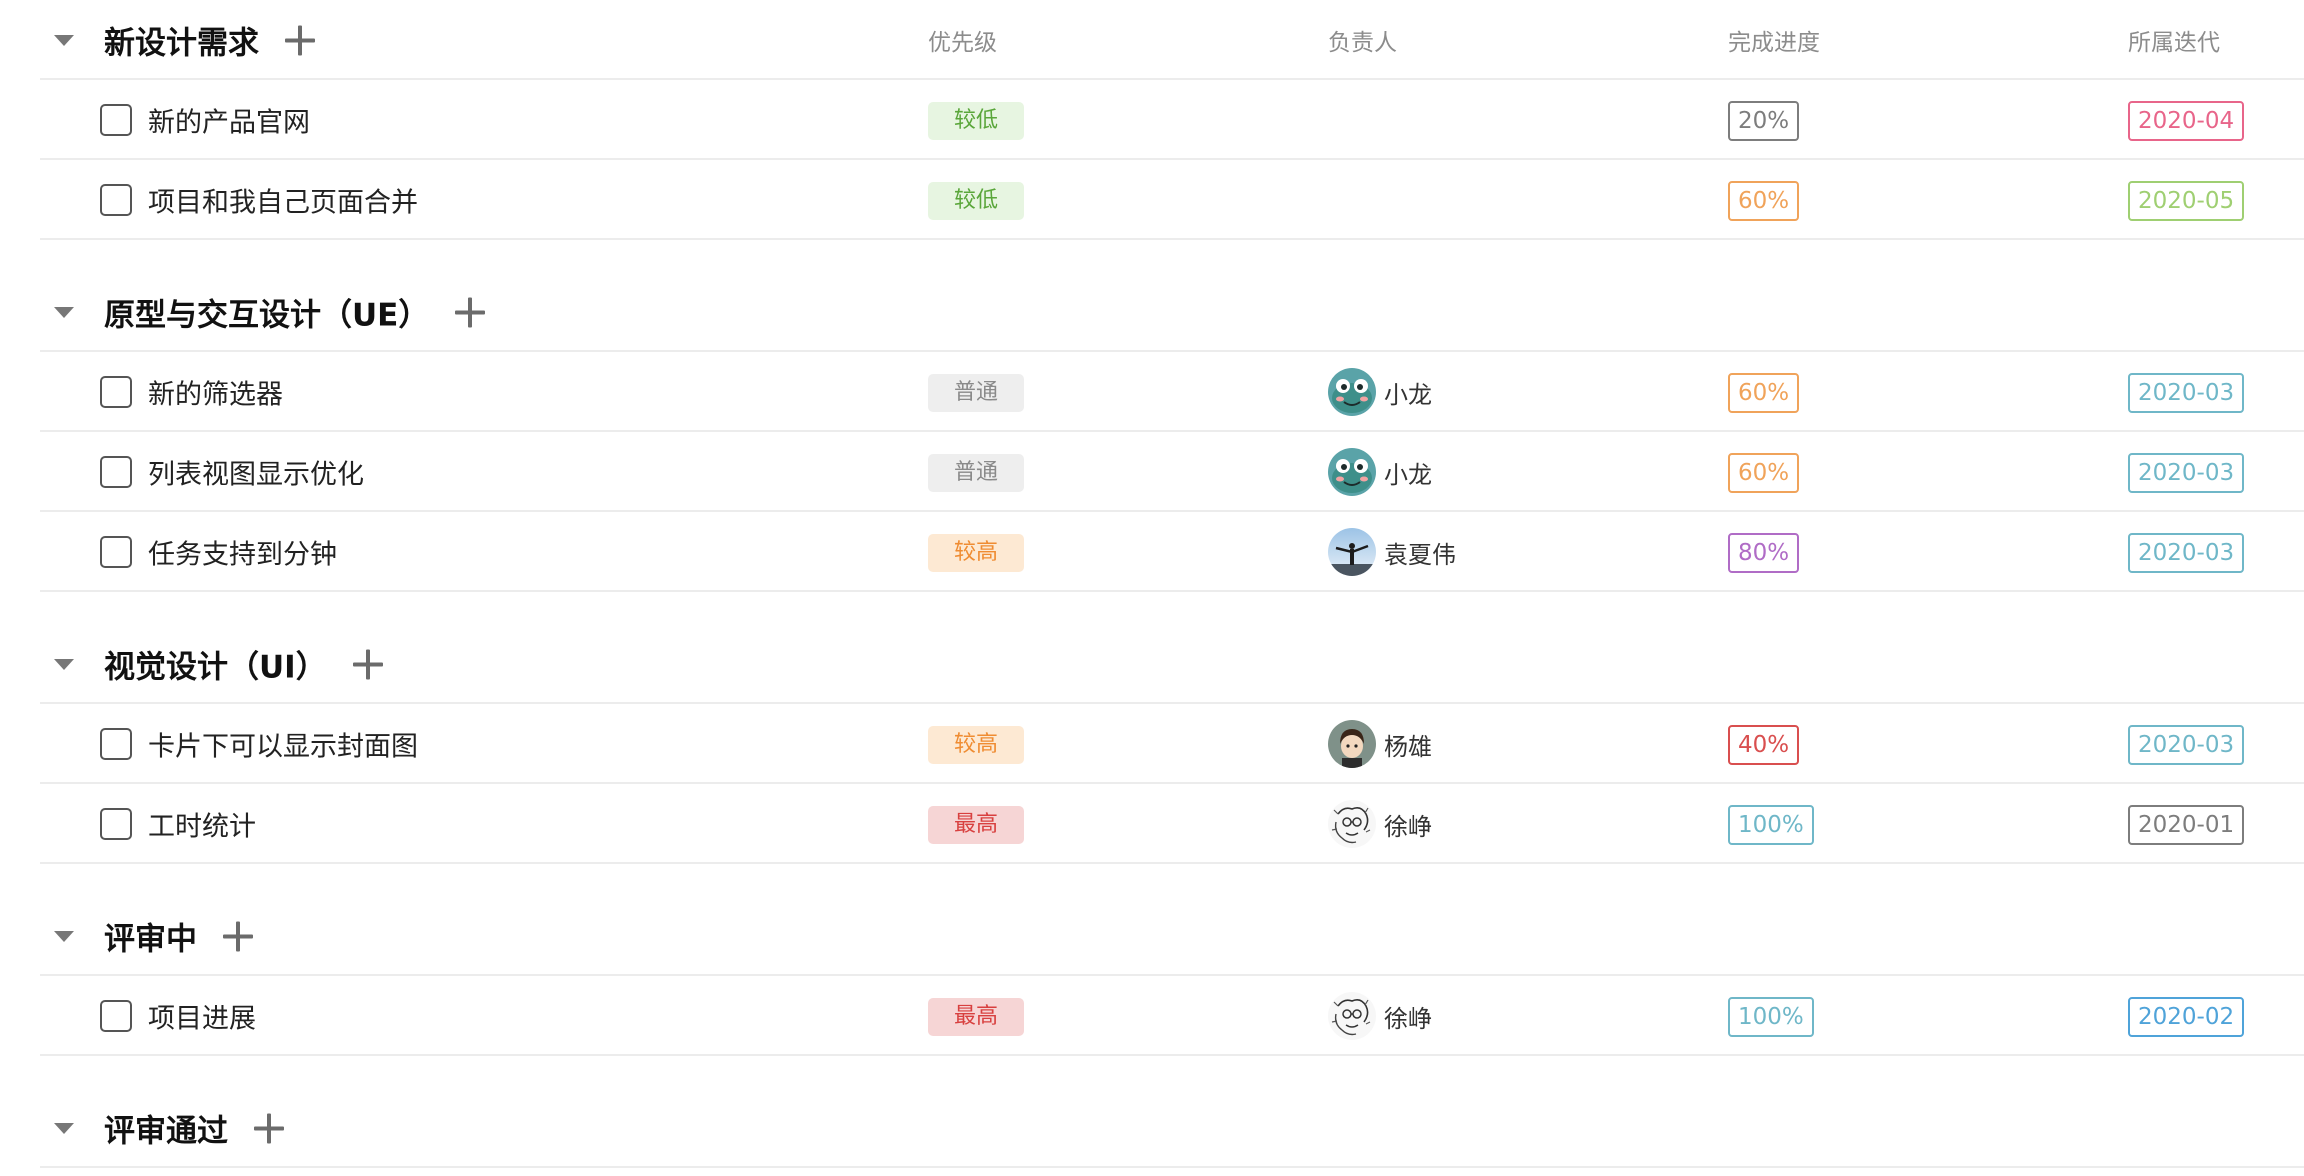 The image size is (2304, 1176). Describe the element at coordinates (1152, 472) in the screenshot. I see `task-row: 列表视图显示优化 普通 小龙 60% 2020-03` at that location.